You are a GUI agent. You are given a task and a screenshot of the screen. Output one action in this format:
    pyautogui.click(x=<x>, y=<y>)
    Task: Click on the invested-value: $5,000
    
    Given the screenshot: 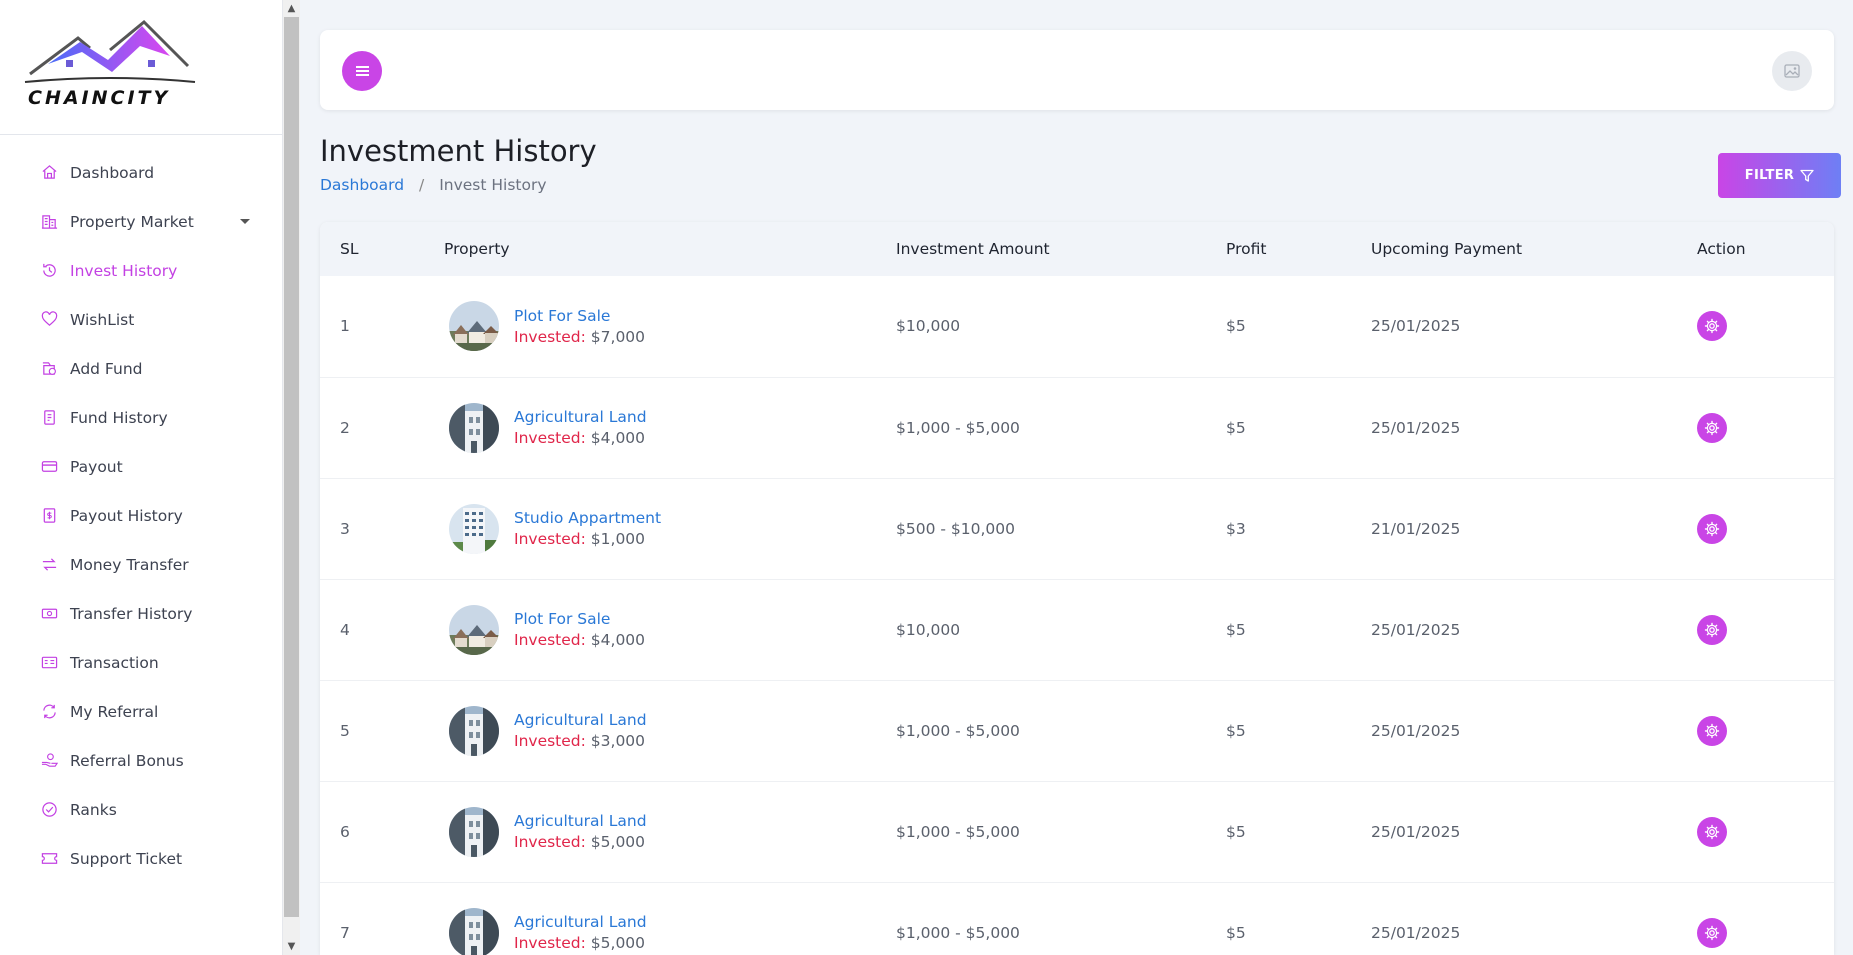 What is the action you would take?
    pyautogui.click(x=618, y=943)
    